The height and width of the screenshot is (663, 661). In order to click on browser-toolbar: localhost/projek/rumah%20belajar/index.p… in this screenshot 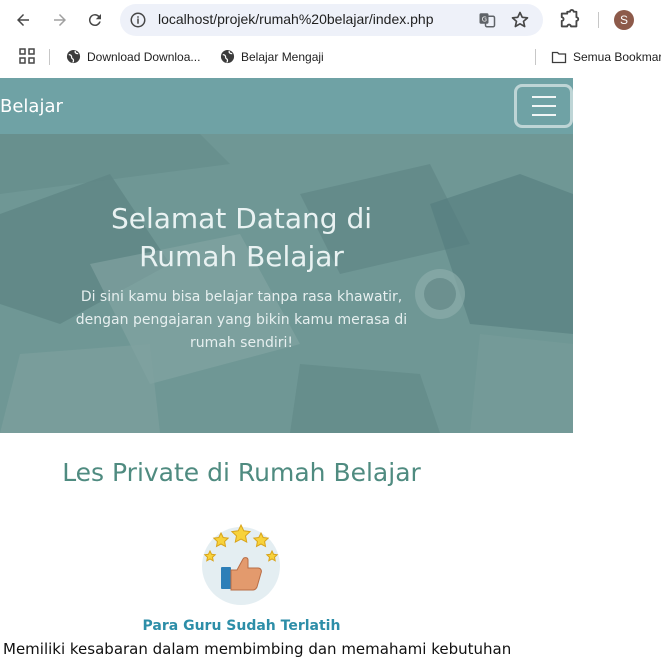, I will do `click(330, 20)`.